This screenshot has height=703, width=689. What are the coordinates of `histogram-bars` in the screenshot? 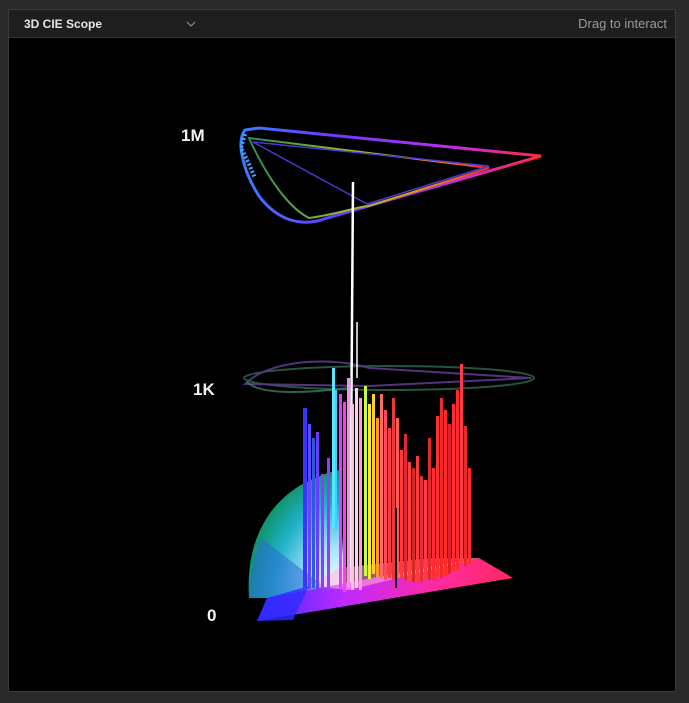 It's located at (387, 478).